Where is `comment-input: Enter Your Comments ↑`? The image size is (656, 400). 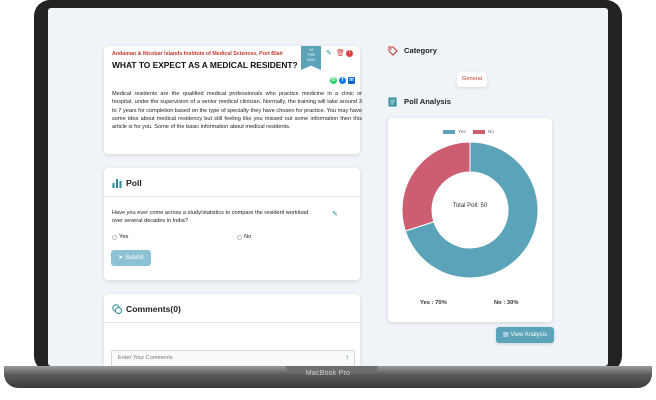 comment-input: Enter Your Comments ↑ is located at coordinates (233, 358).